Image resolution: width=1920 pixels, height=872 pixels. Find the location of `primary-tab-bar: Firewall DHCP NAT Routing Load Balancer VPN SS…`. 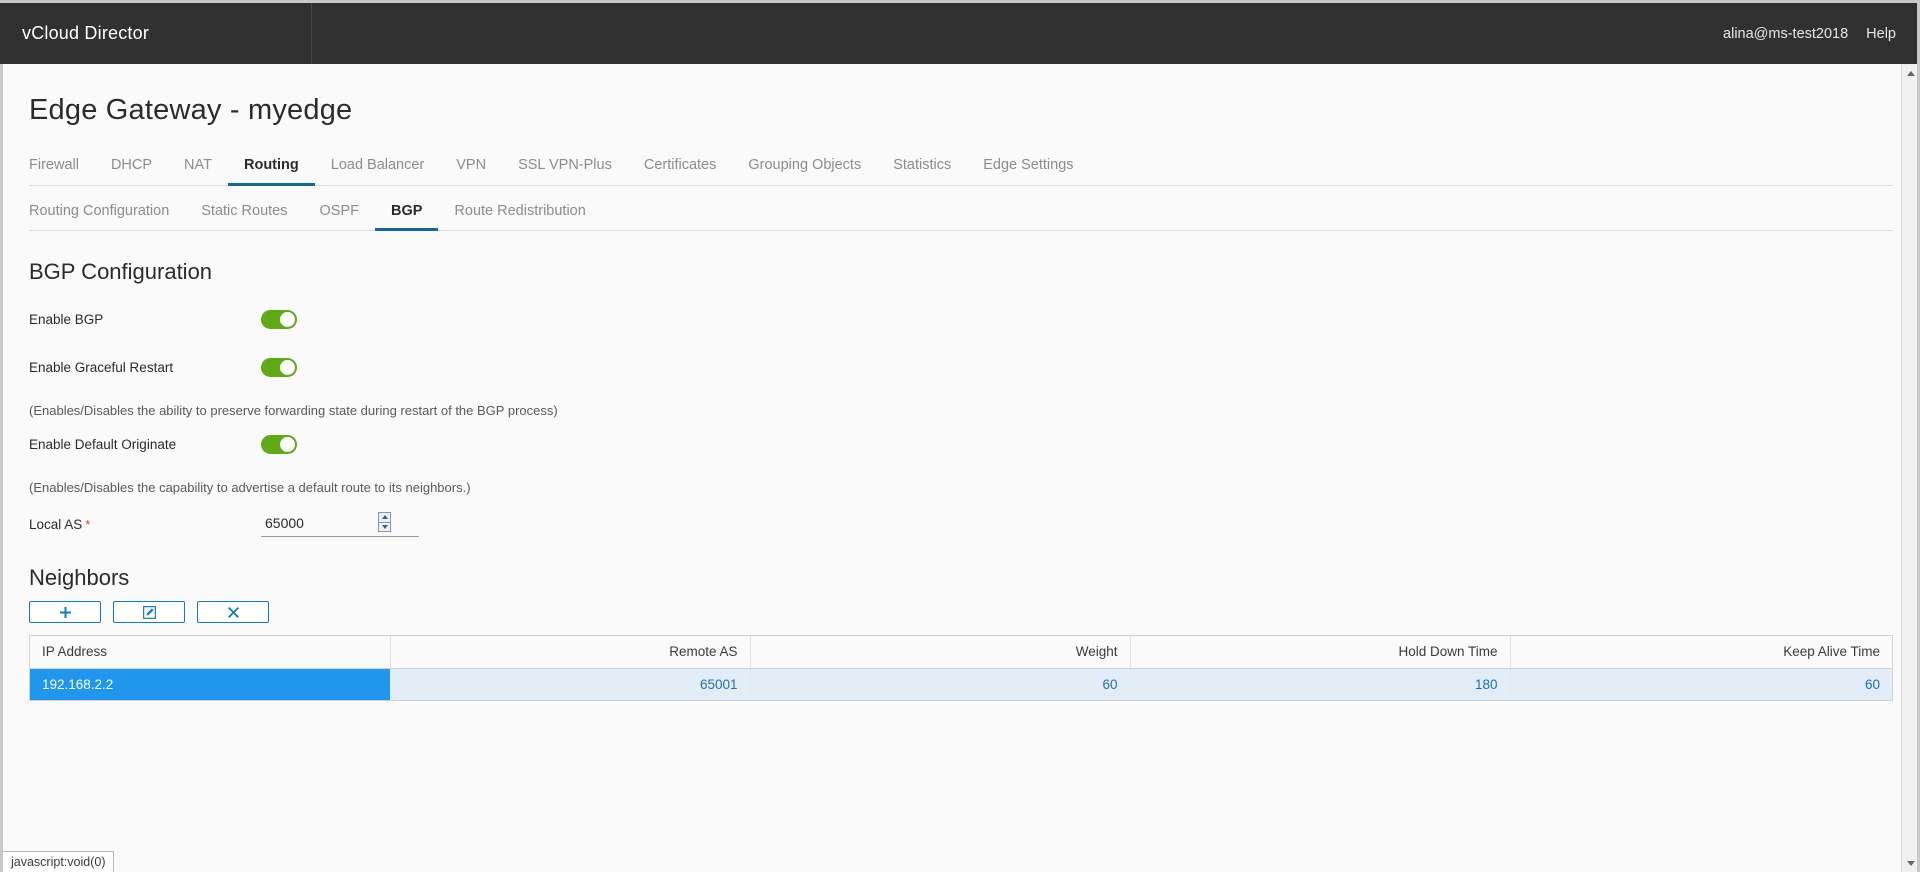

primary-tab-bar: Firewall DHCP NAT Routing Load Balancer VPN SS… is located at coordinates (961, 169).